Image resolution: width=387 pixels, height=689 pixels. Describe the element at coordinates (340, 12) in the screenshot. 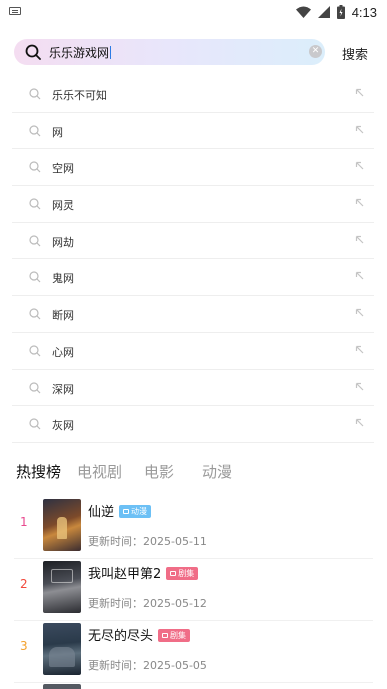

I see `battery-icon` at that location.